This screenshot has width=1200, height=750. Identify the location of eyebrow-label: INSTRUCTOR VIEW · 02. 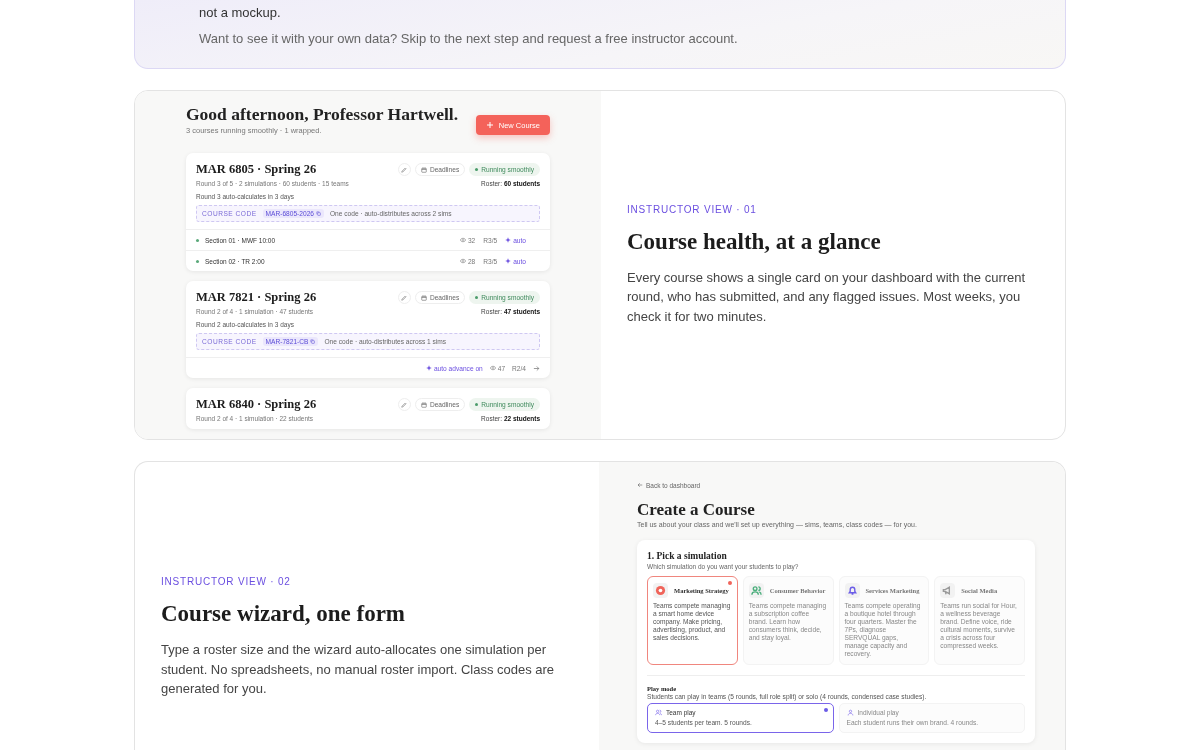
(226, 581).